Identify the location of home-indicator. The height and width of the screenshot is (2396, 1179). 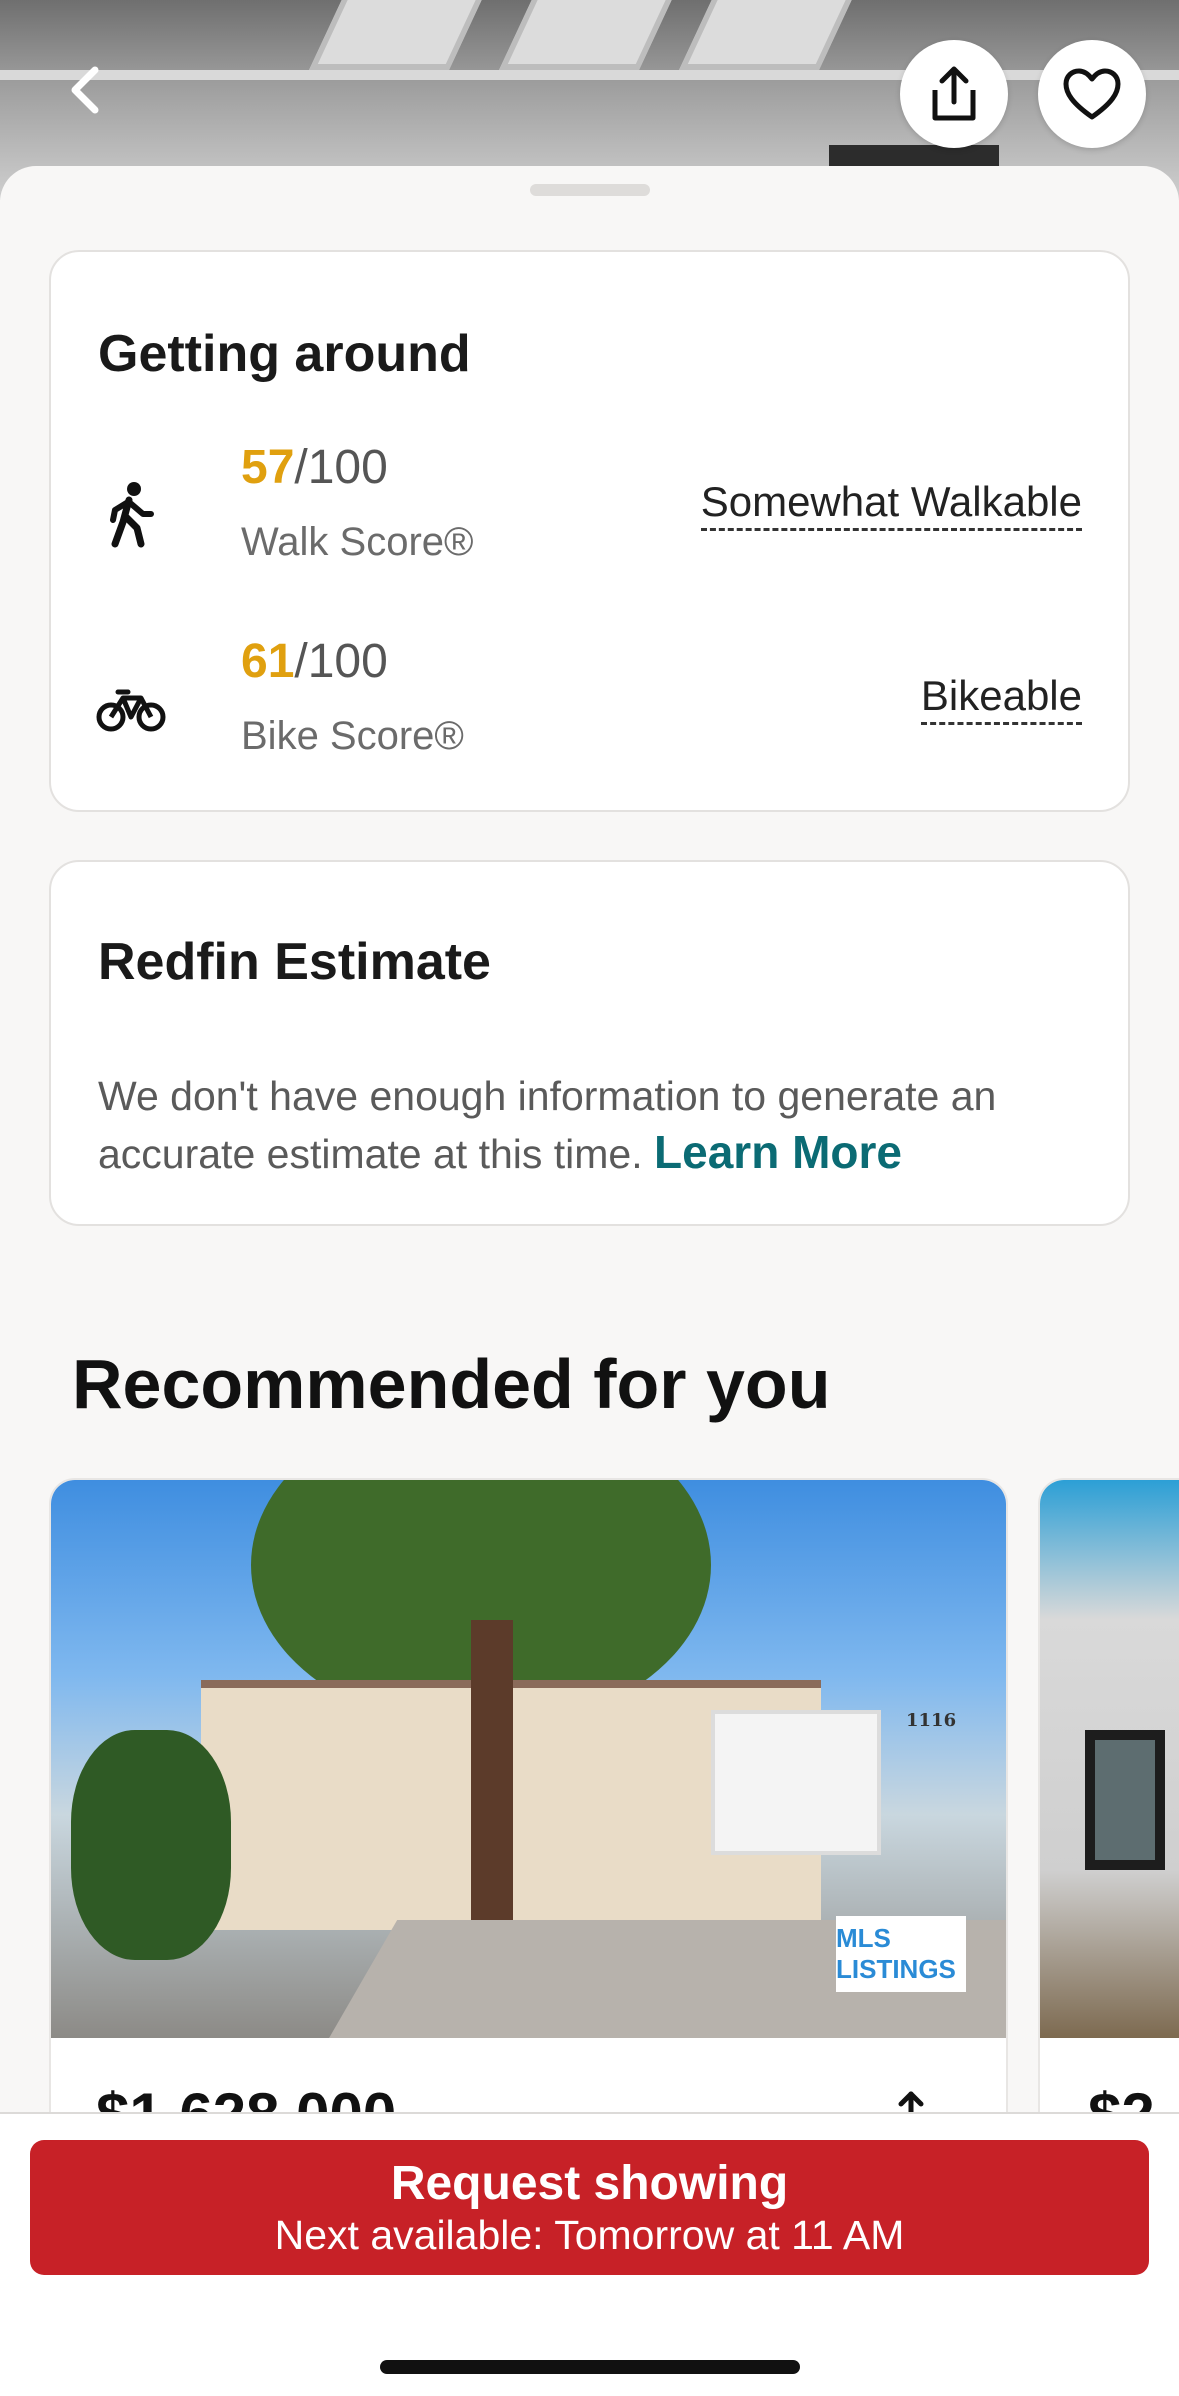
(590, 2367).